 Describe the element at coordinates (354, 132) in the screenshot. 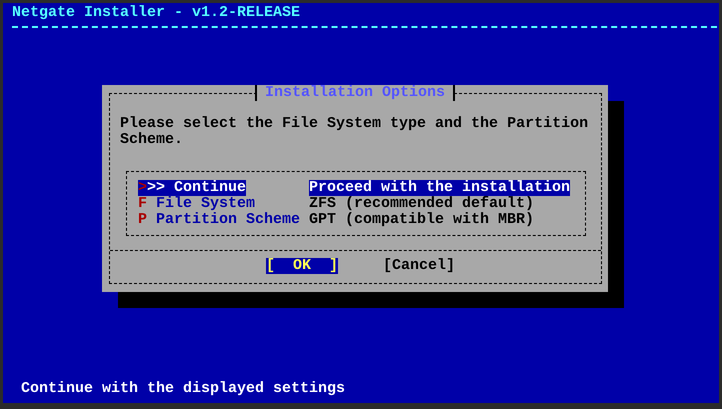

I see `prompt-text: Please select the File System type and the Partition Scheme.` at that location.